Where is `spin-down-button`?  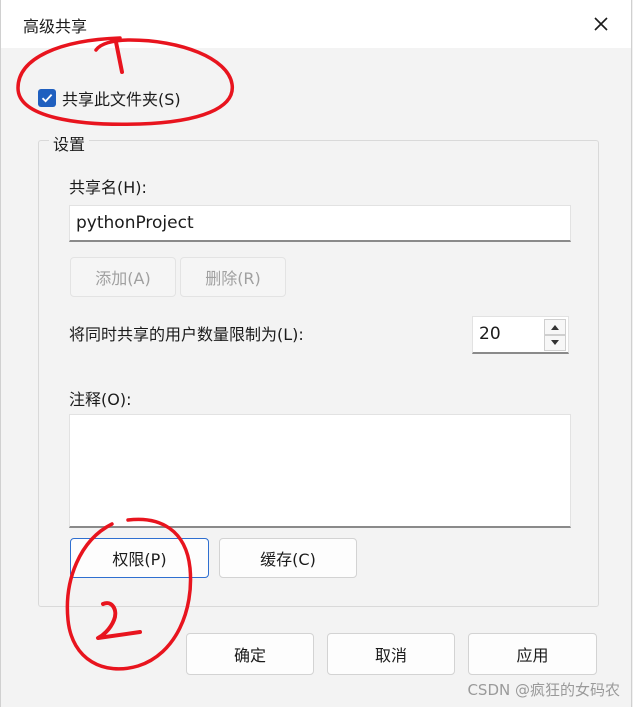 spin-down-button is located at coordinates (555, 343).